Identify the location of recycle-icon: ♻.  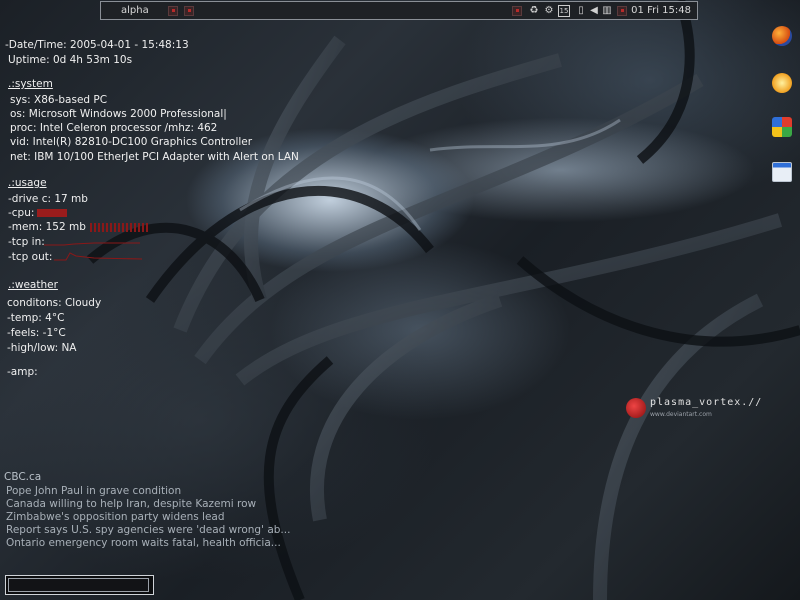
(534, 11).